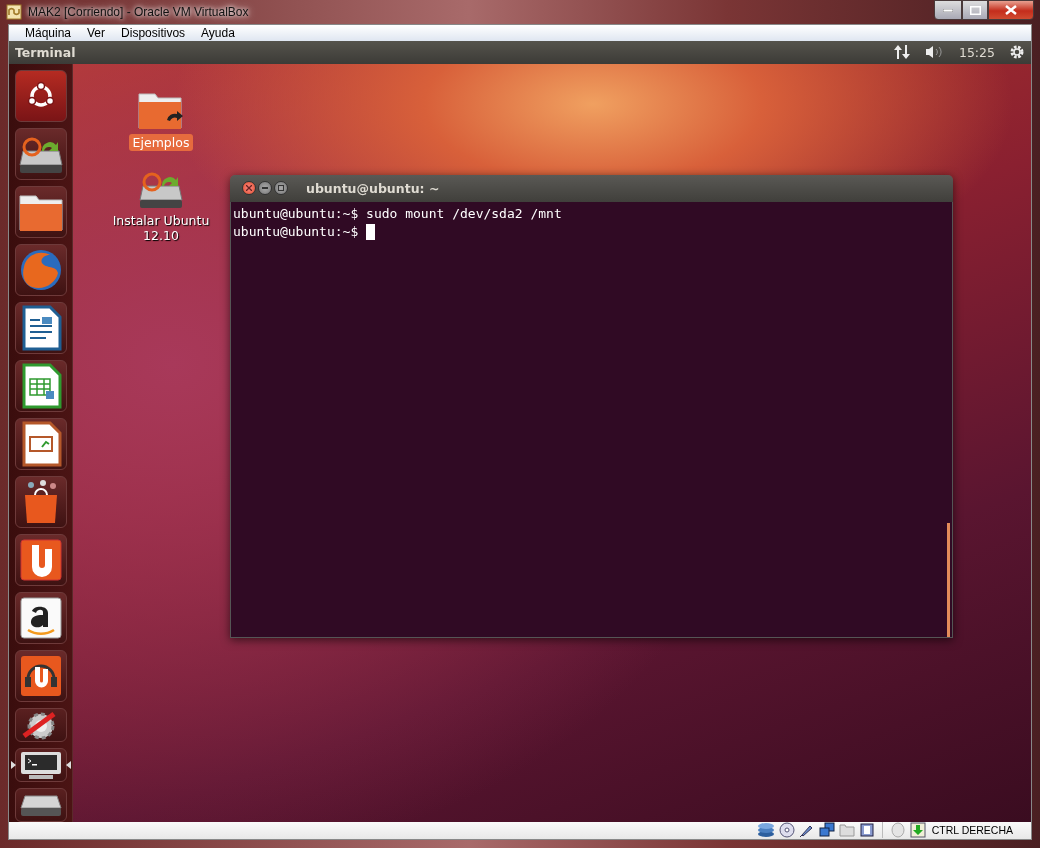 This screenshot has height=848, width=1040. I want to click on text-cursor, so click(371, 231).